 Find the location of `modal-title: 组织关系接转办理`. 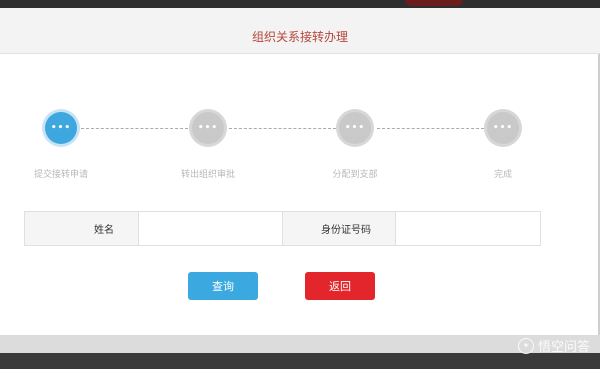

modal-title: 组织关系接转办理 is located at coordinates (299, 37).